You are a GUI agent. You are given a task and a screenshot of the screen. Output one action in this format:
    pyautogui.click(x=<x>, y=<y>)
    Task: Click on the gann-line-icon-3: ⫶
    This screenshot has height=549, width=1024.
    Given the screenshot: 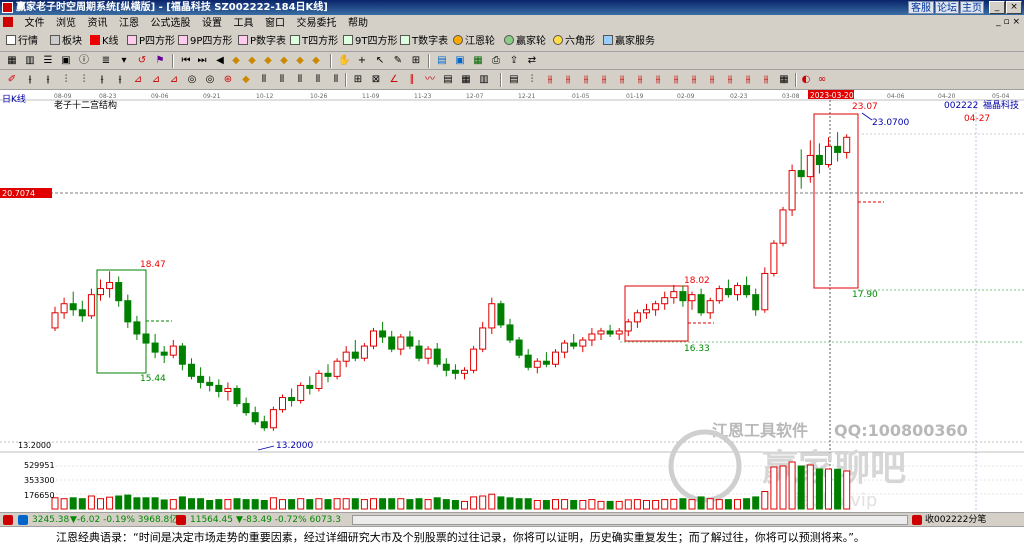 What is the action you would take?
    pyautogui.click(x=66, y=80)
    